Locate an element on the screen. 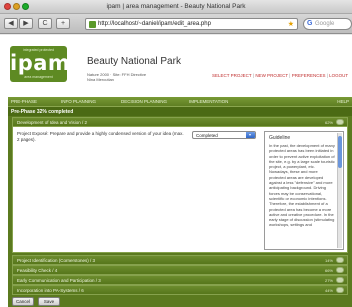  tab-implementation: IMPLEMENTATION is located at coordinates (208, 101).